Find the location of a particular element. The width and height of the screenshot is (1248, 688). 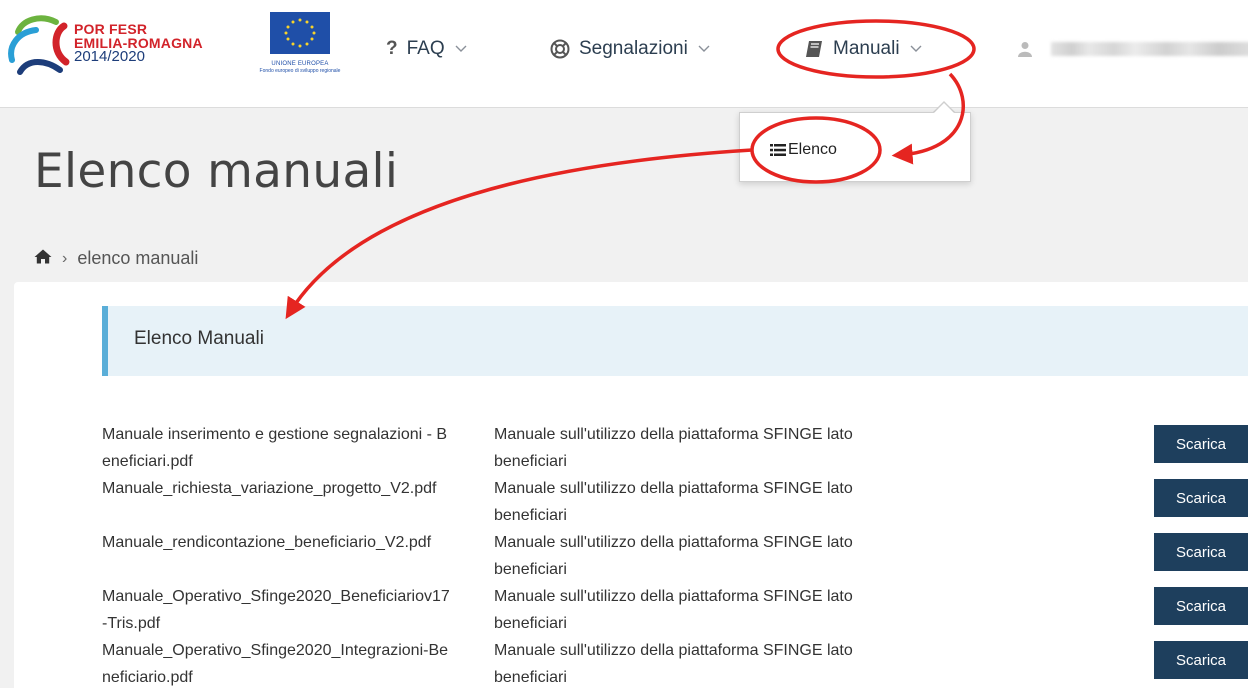

por-swoosh-icon is located at coordinates (39, 45).